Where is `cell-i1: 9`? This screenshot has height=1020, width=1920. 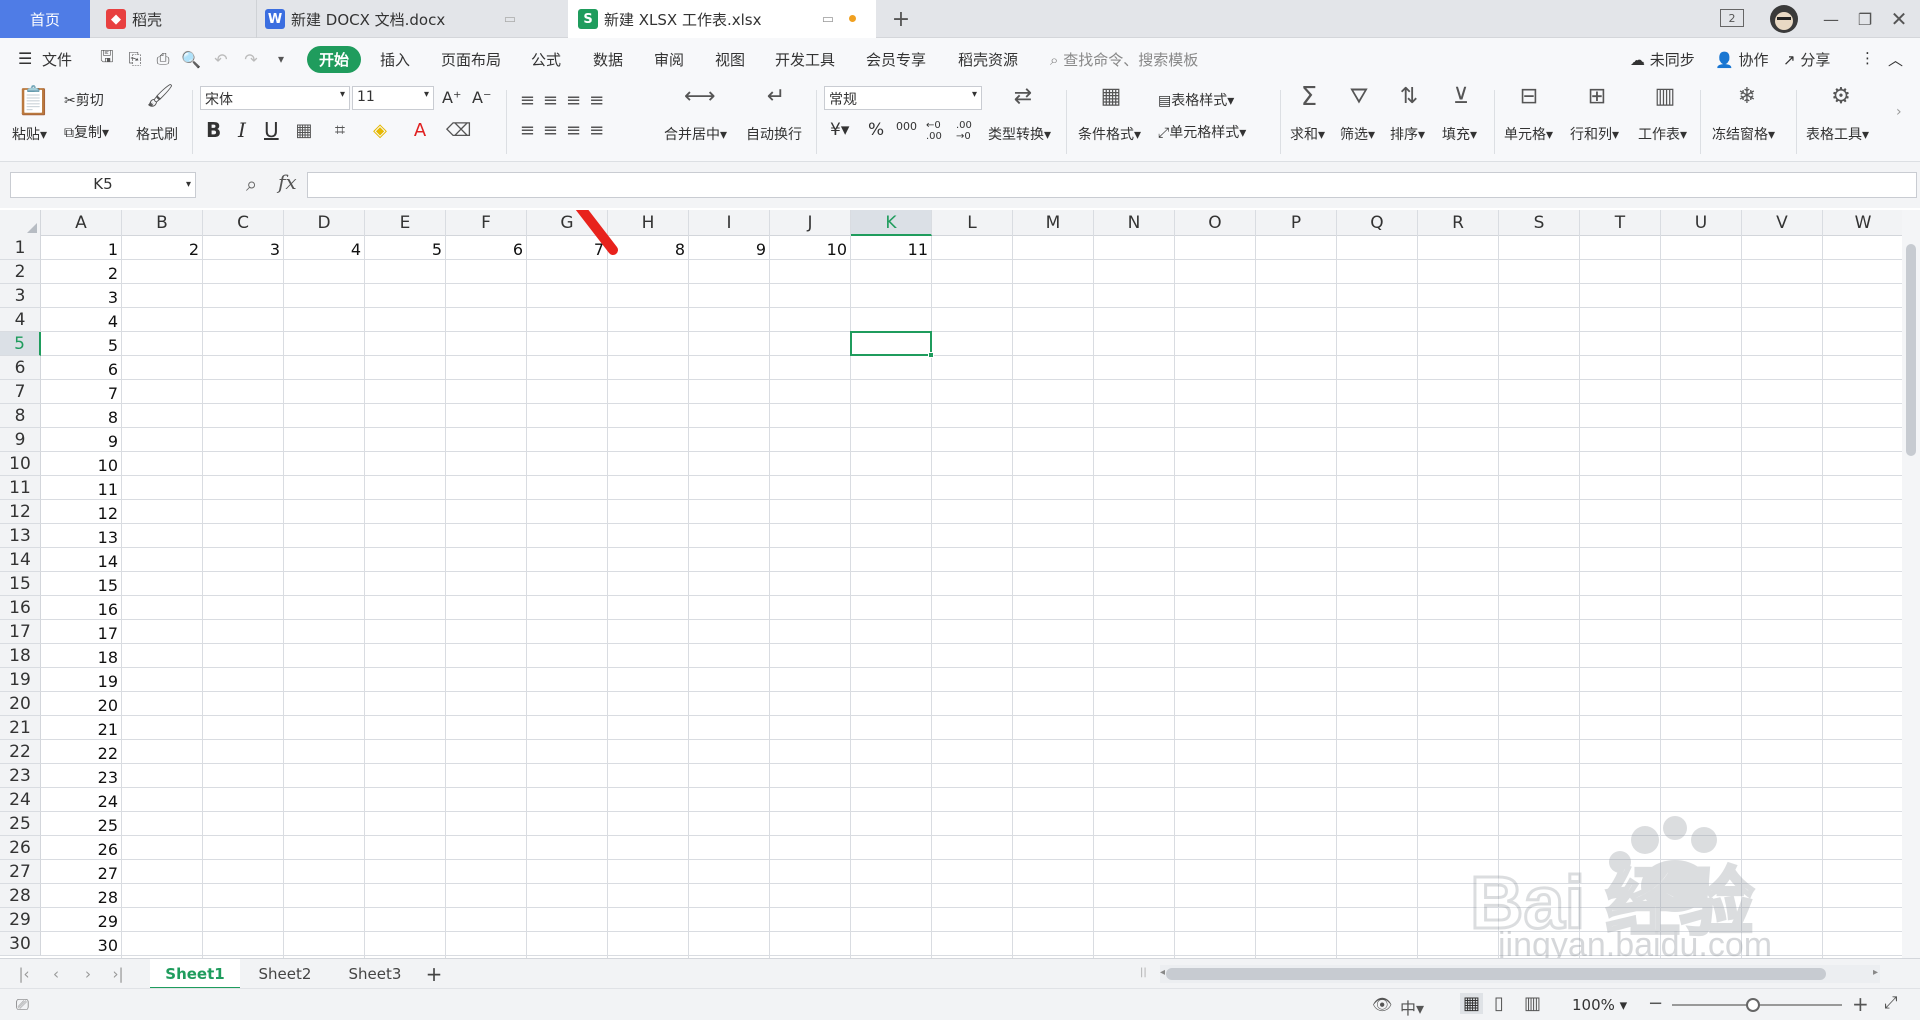
cell-i1: 9 is located at coordinates (729, 248).